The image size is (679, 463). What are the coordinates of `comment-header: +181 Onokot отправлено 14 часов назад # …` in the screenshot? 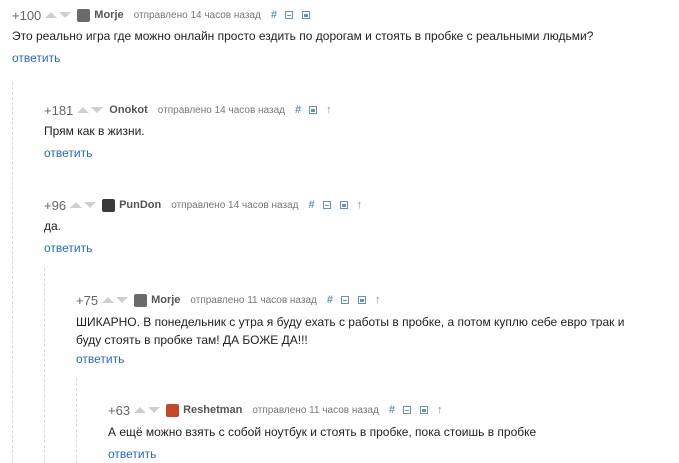 It's located at (192, 110).